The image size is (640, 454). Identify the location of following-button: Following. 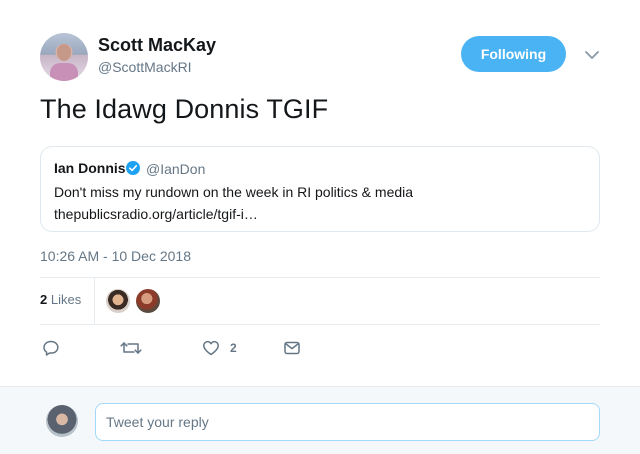
(513, 54).